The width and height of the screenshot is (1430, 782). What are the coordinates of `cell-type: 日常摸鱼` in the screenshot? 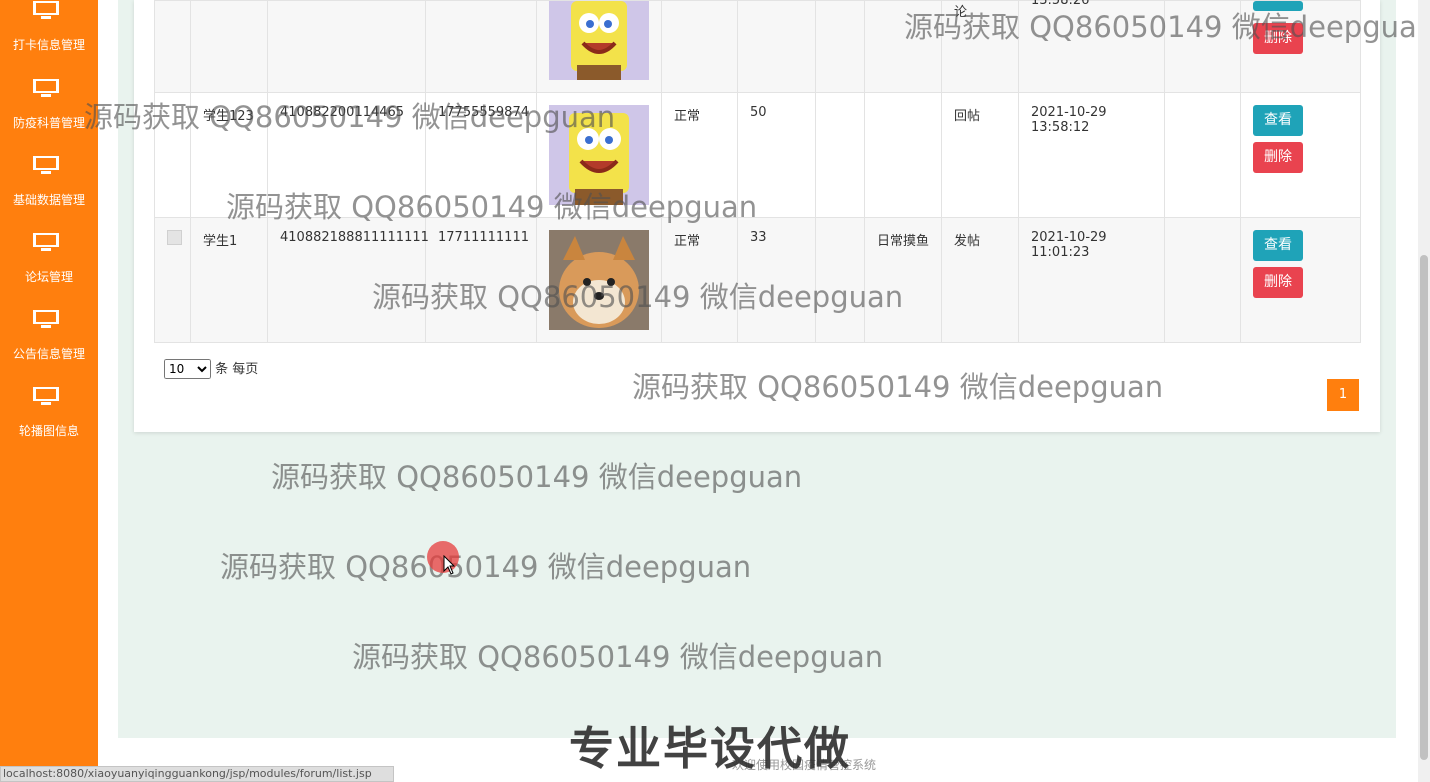 It's located at (903, 280).